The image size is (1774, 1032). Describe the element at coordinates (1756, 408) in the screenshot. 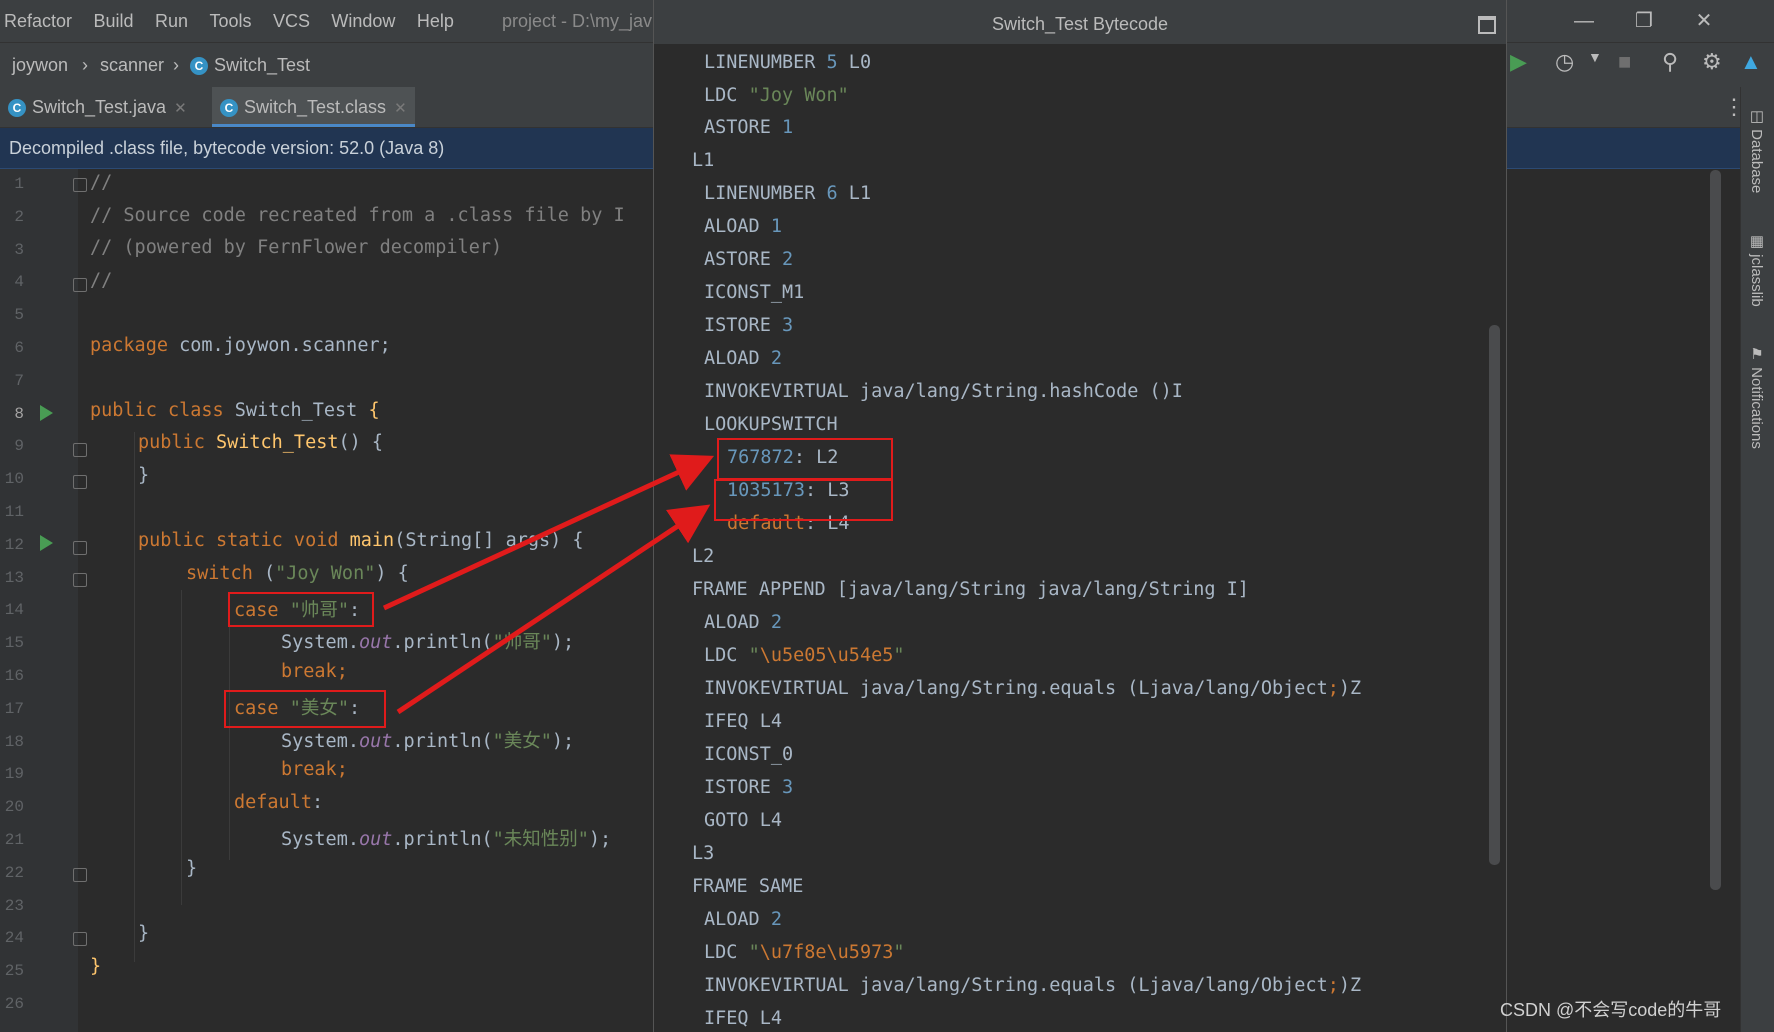

I see `tab-label: Notifications` at that location.